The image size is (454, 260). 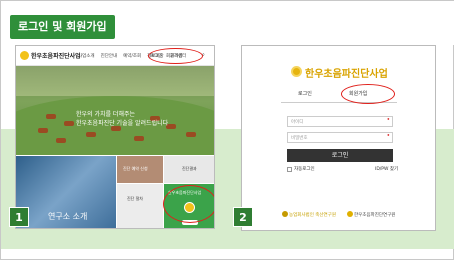 I want to click on tile-label: 진단 예약 신청, so click(x=135, y=168).